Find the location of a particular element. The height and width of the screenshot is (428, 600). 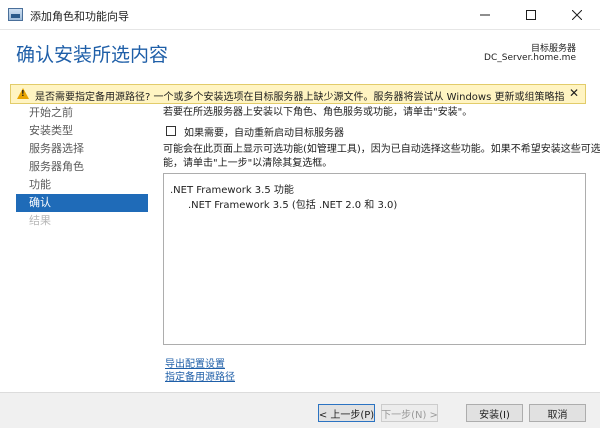

restart-checkbox-label: 如果需要，自动重新启动目标服务器 is located at coordinates (264, 131).